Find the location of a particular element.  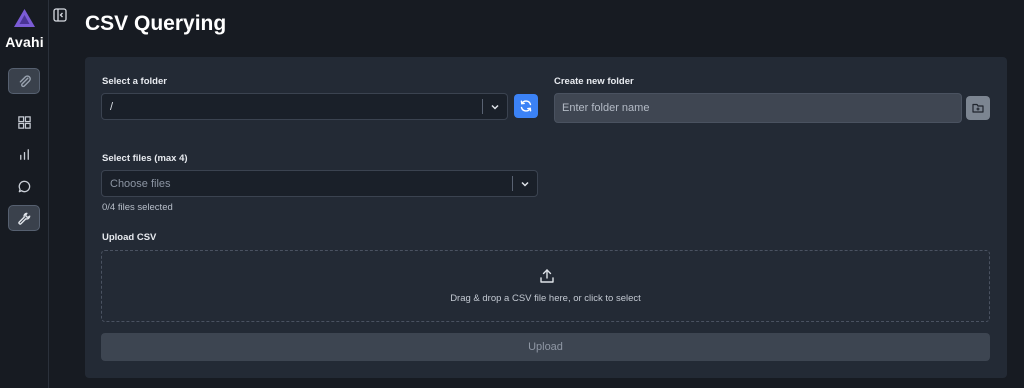

sidebar-item-chat is located at coordinates (24, 186).